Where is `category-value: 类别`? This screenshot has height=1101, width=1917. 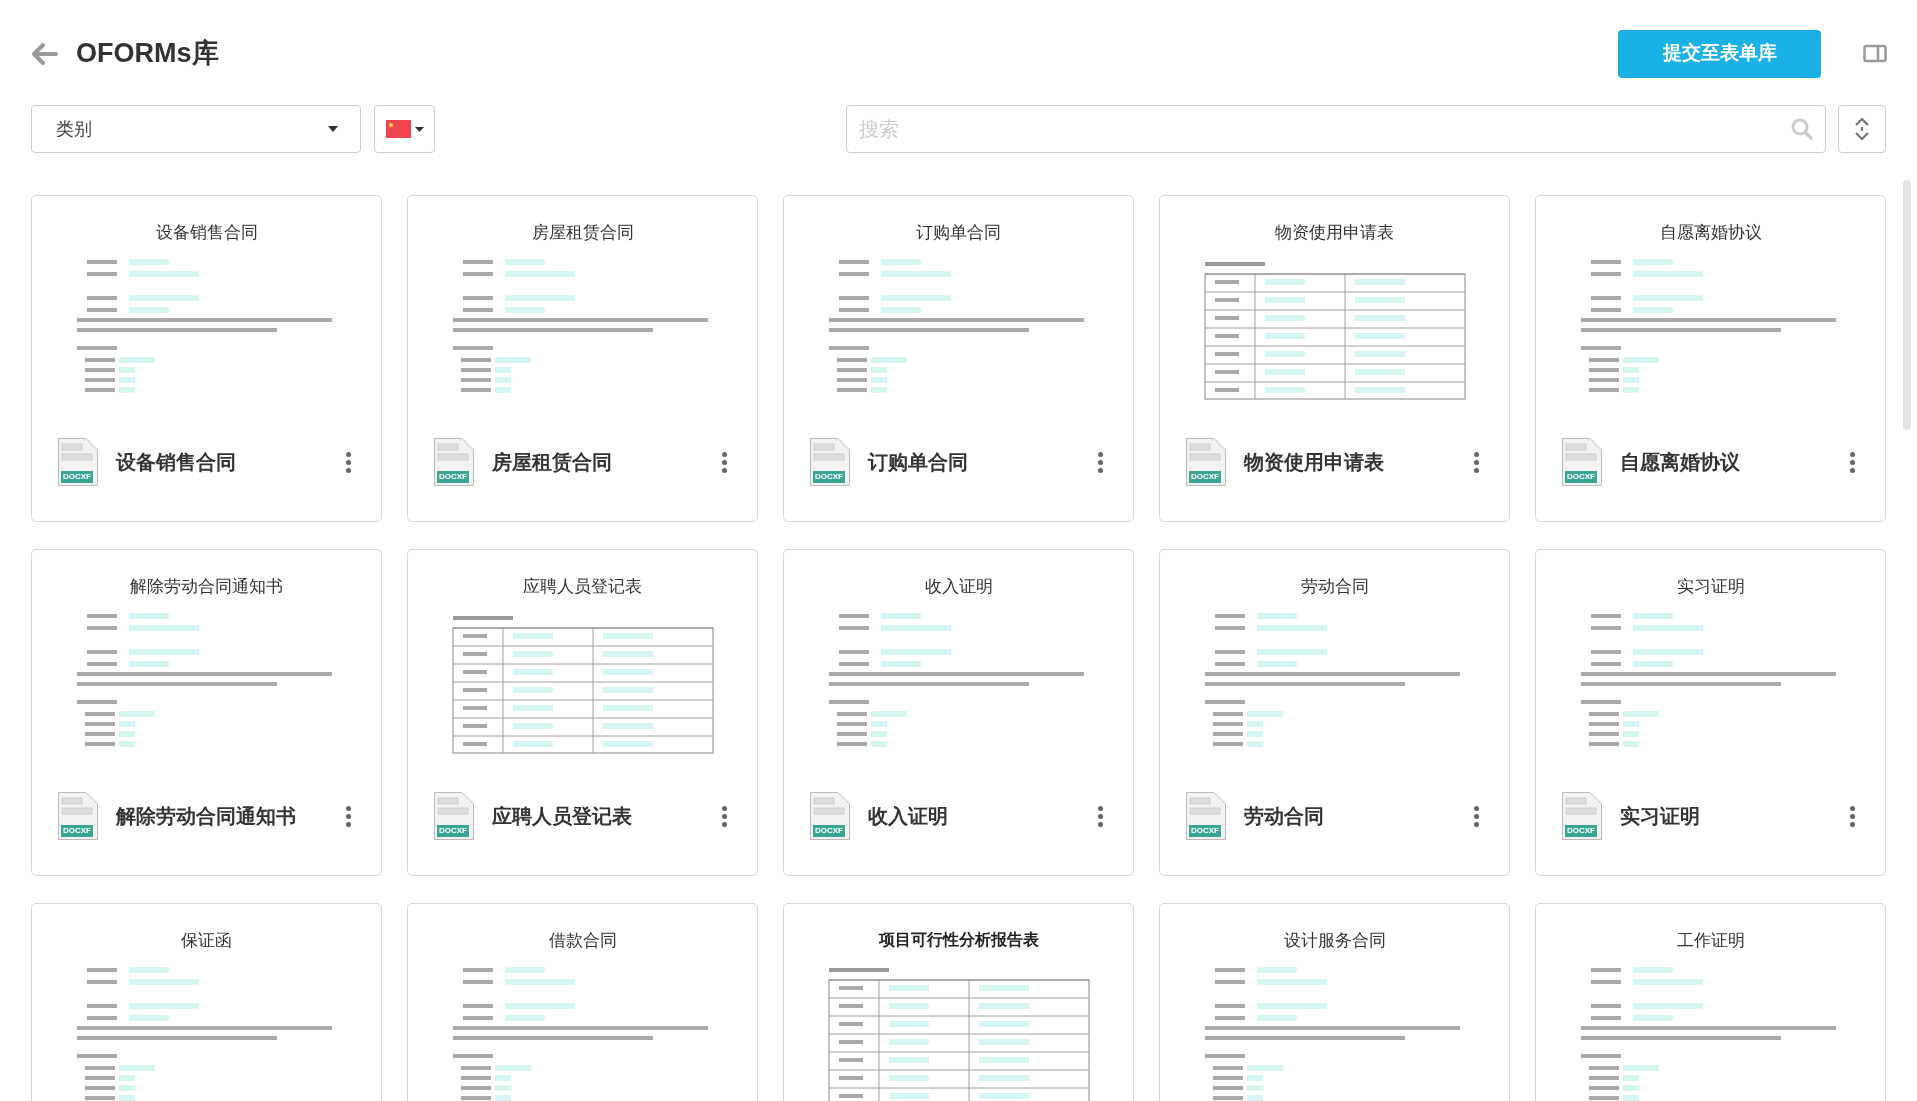
category-value: 类别 is located at coordinates (74, 129).